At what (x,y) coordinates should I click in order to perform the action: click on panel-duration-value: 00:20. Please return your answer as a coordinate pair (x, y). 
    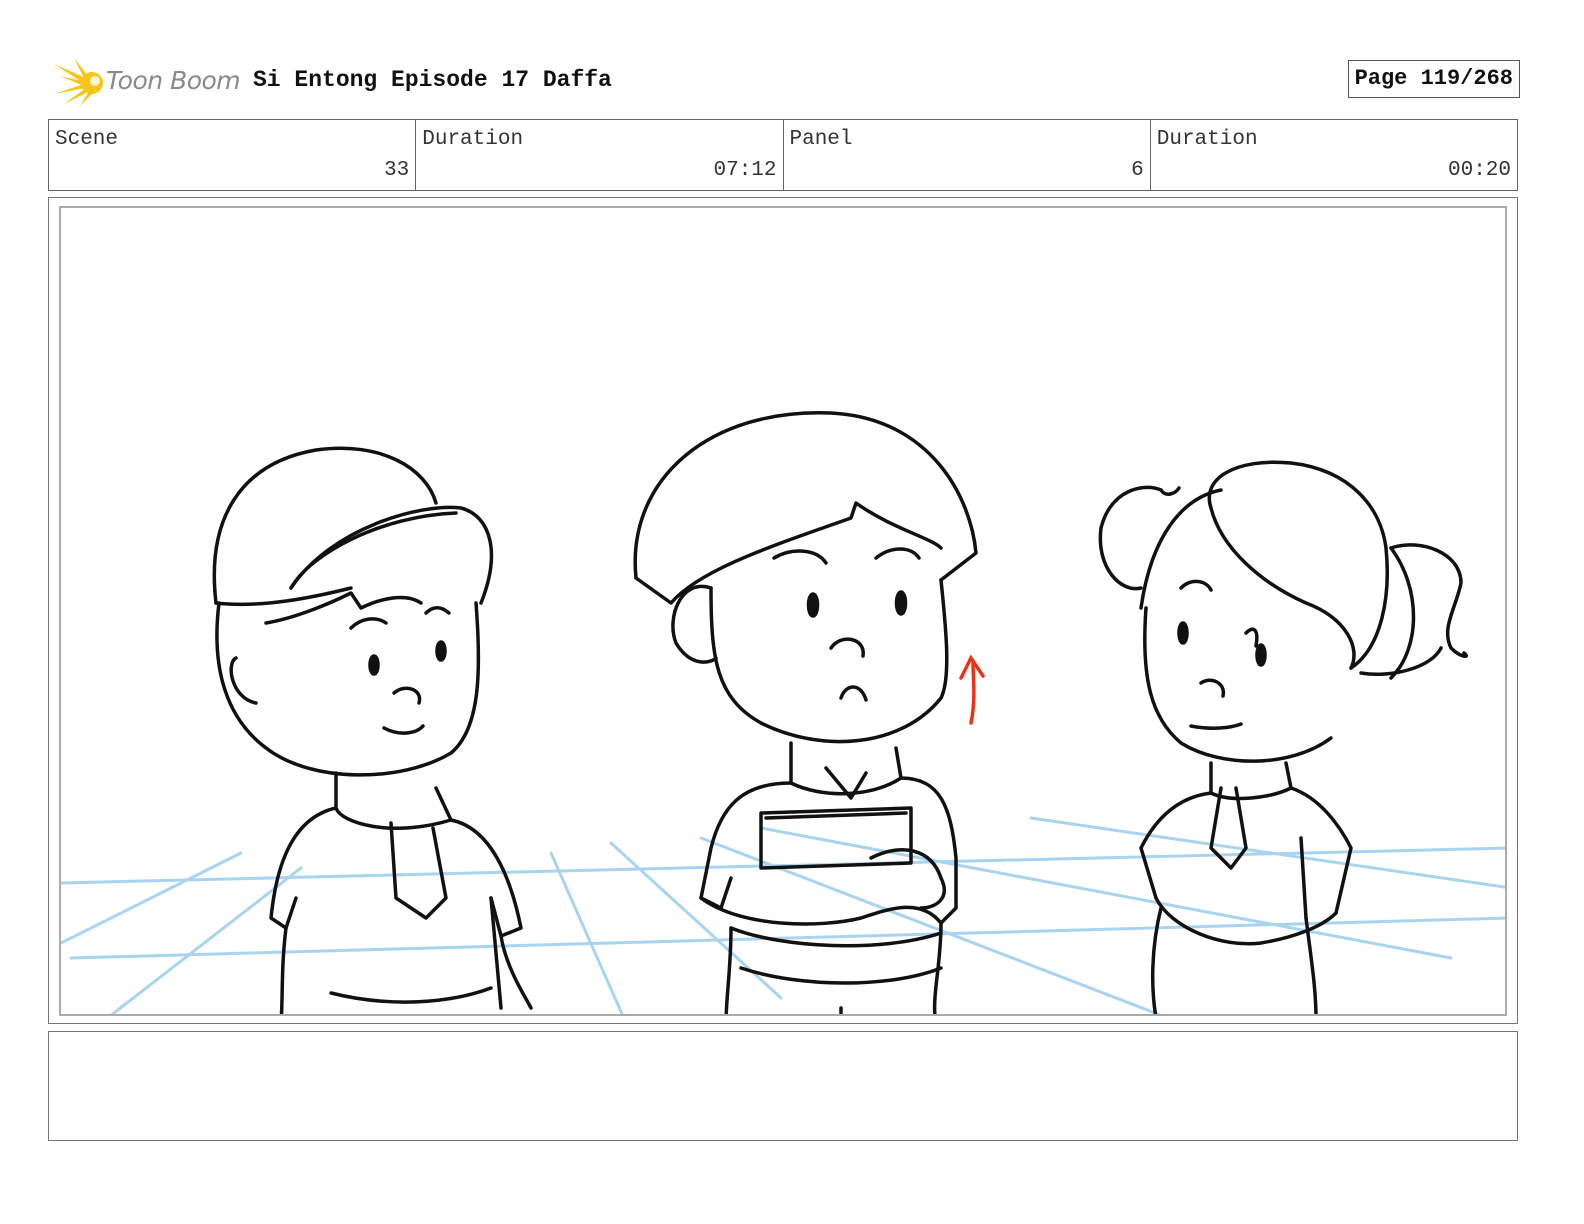
    Looking at the image, I should click on (1479, 170).